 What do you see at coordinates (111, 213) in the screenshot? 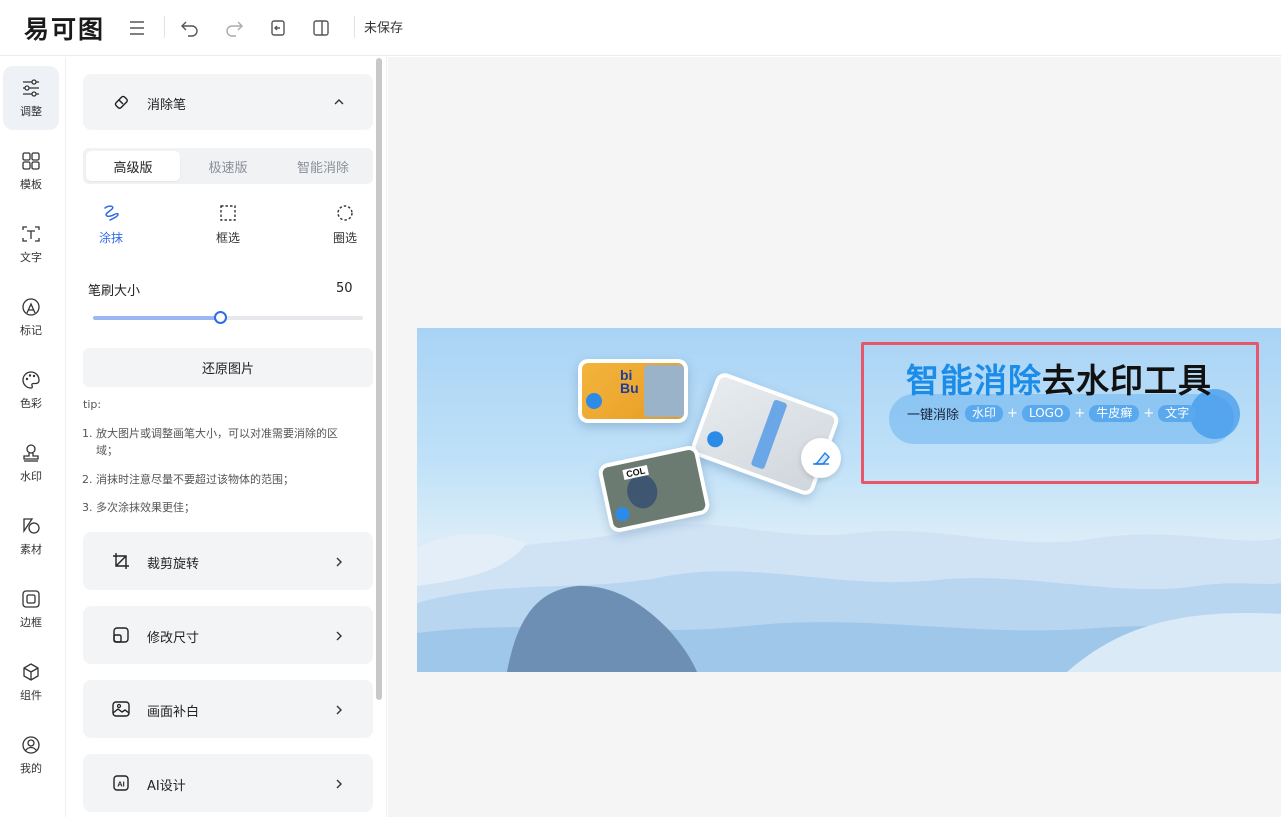
I see `smear-brush-icon` at bounding box center [111, 213].